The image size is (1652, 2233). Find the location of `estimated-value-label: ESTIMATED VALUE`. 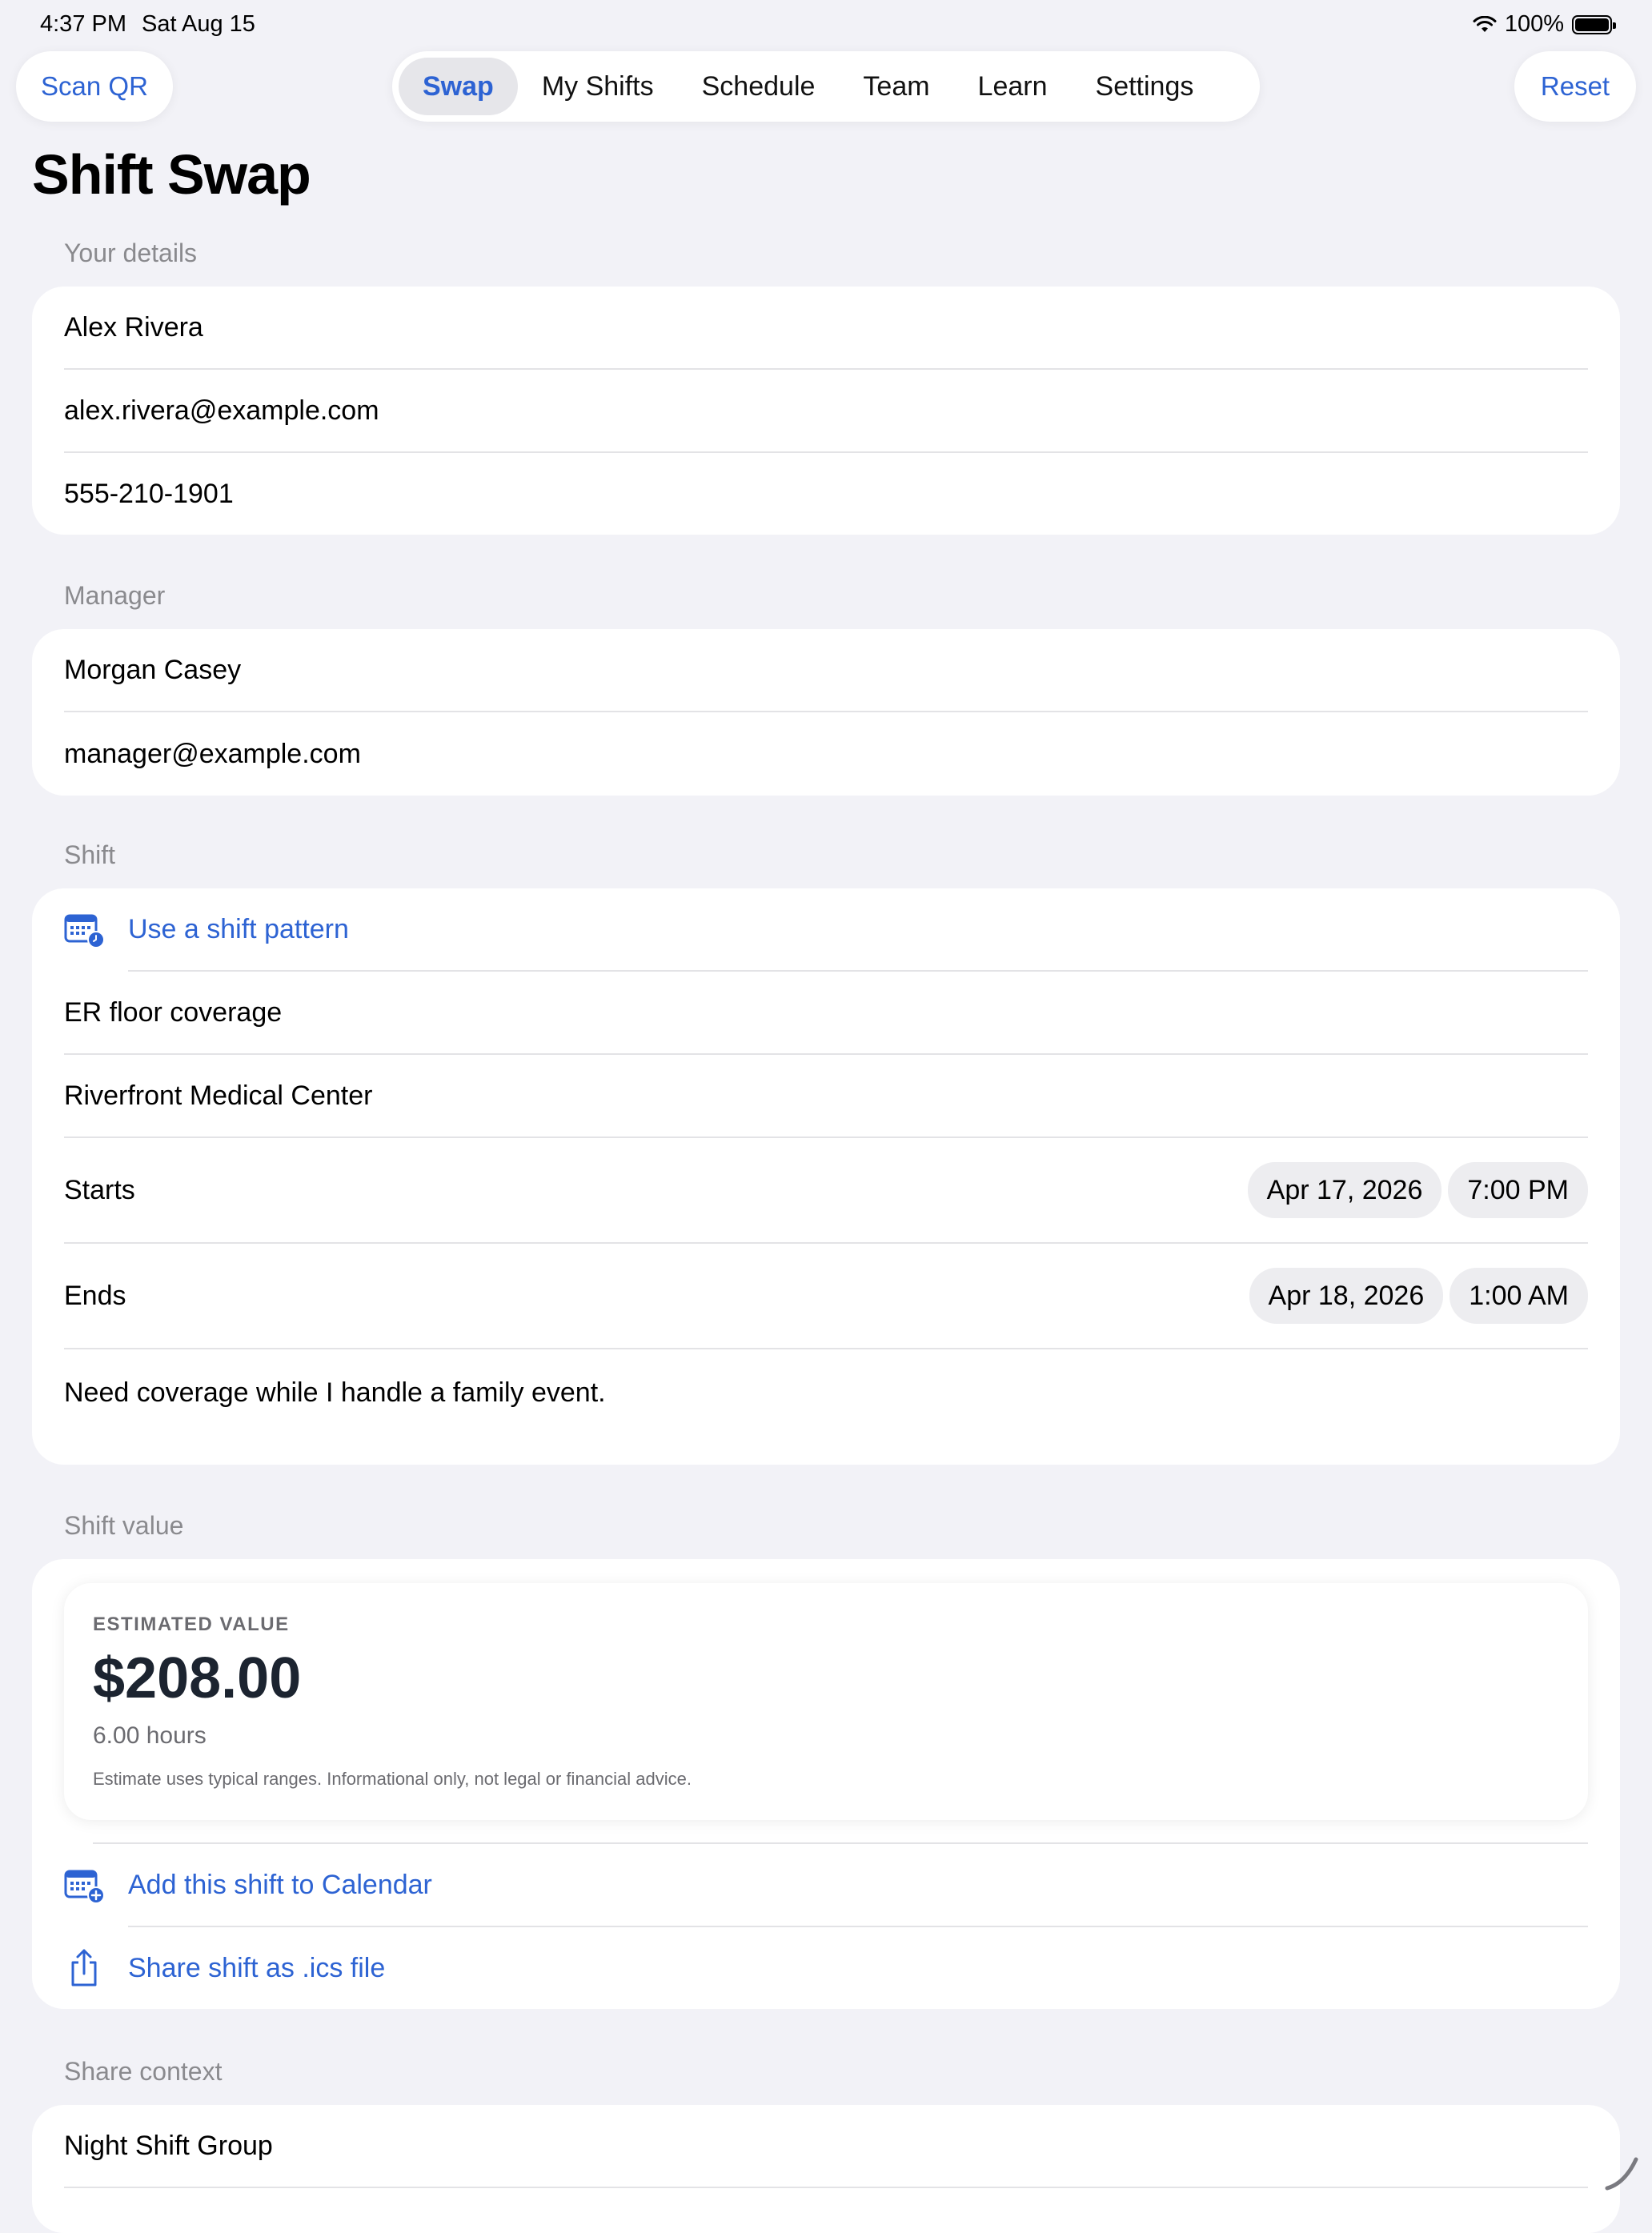

estimated-value-label: ESTIMATED VALUE is located at coordinates (191, 1624).